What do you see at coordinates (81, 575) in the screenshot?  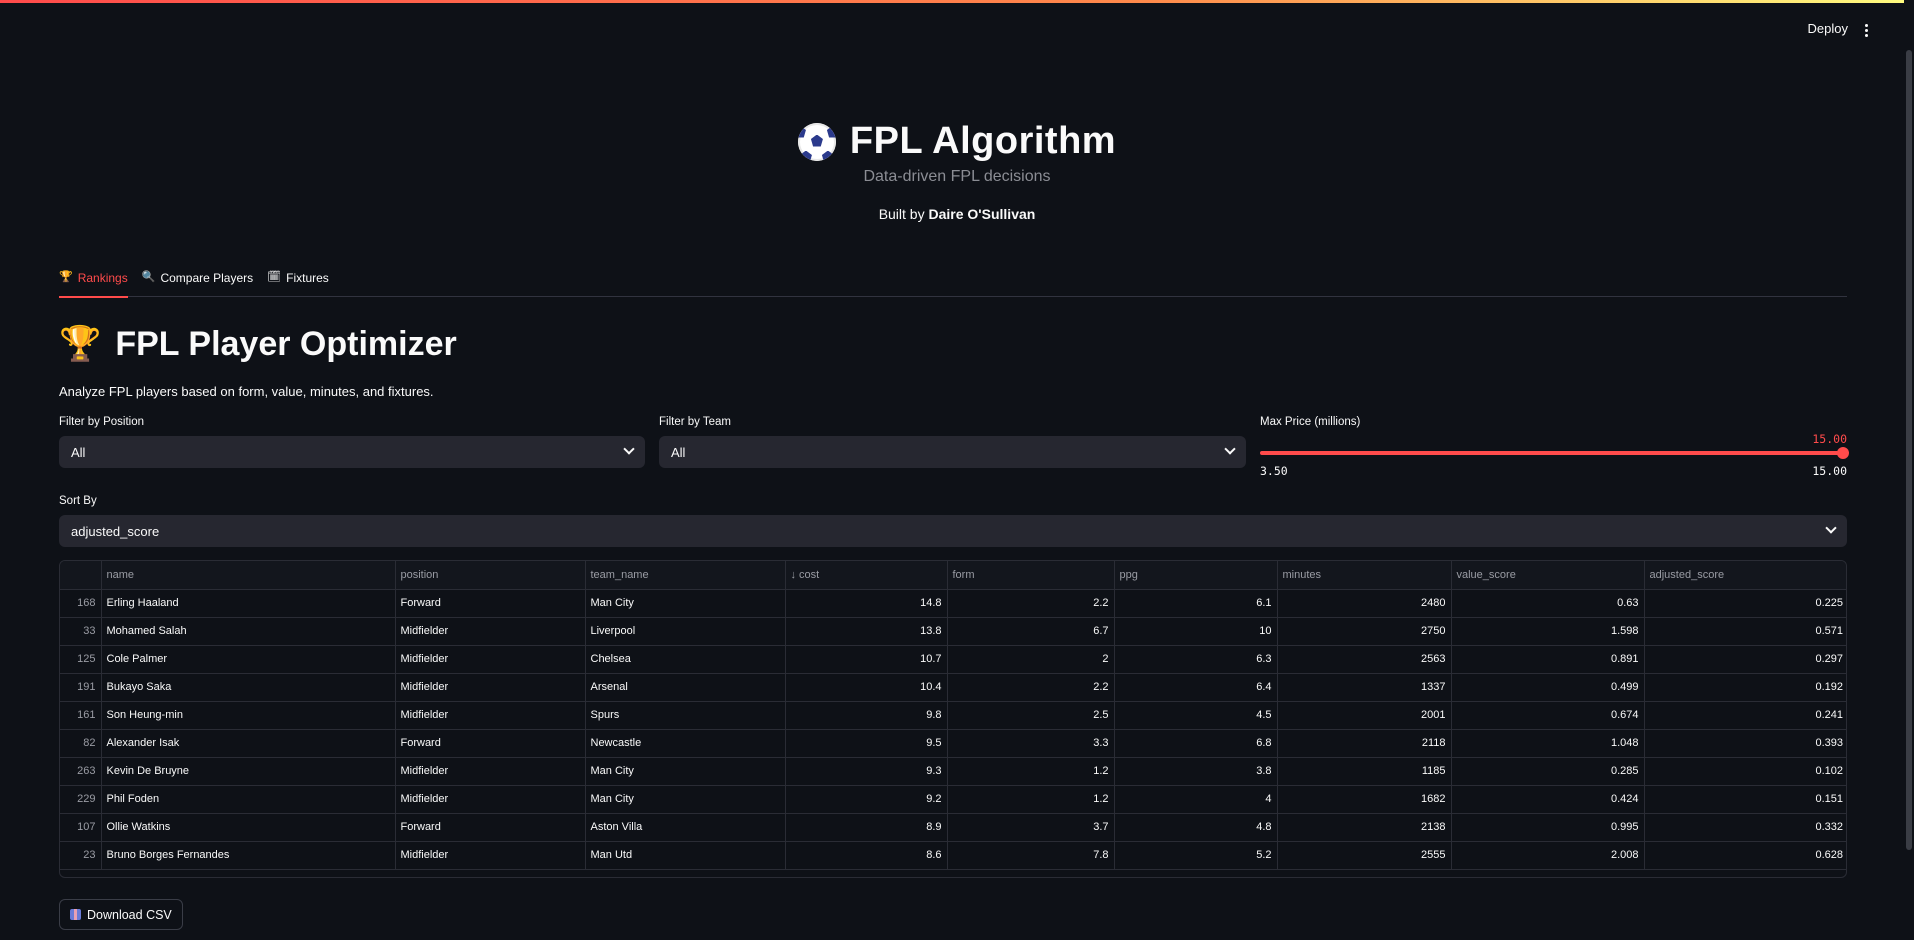 I see `column-row-index-header` at bounding box center [81, 575].